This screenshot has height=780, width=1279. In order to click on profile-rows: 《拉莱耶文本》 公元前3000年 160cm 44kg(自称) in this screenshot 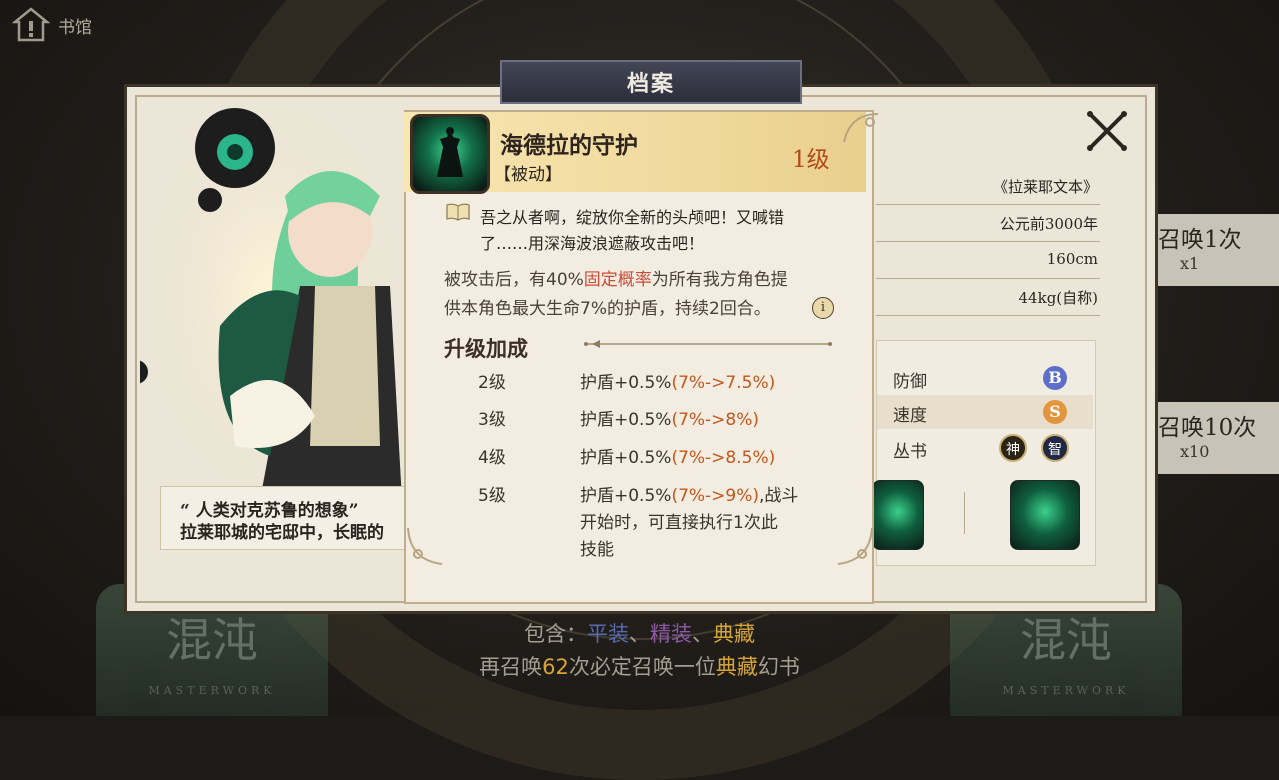, I will do `click(988, 242)`.